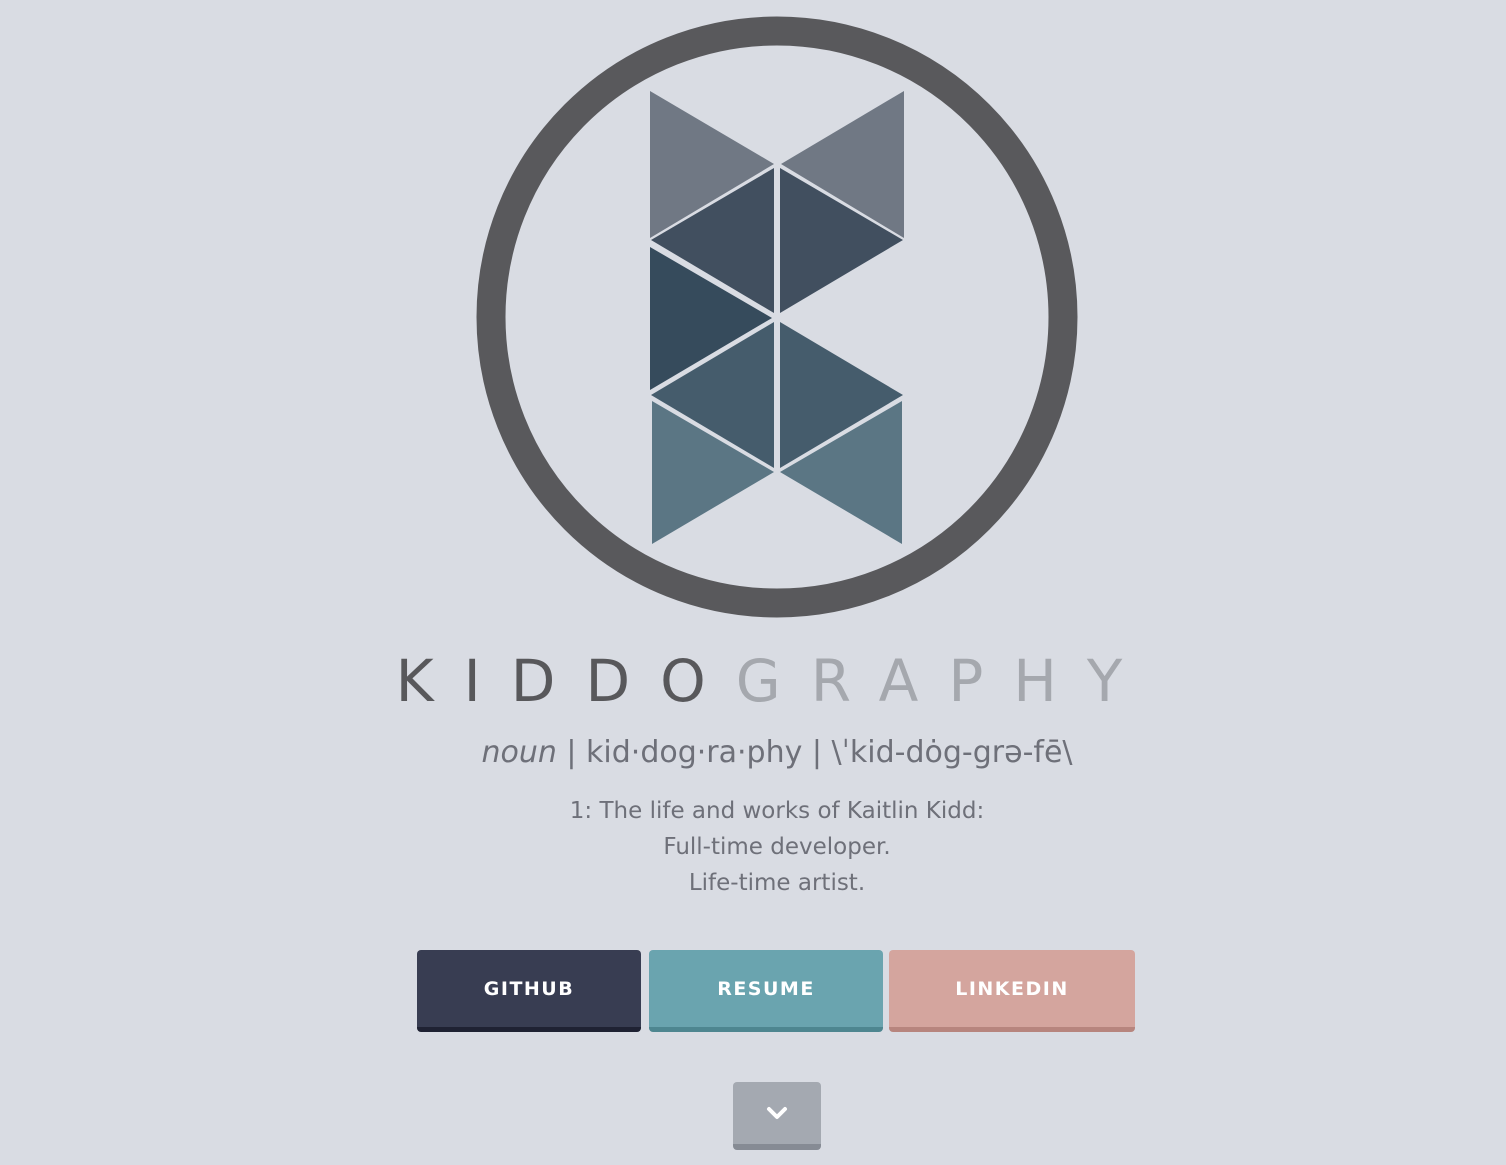  Describe the element at coordinates (1012, 991) in the screenshot. I see `linkedin-button: LINKEDIN` at that location.